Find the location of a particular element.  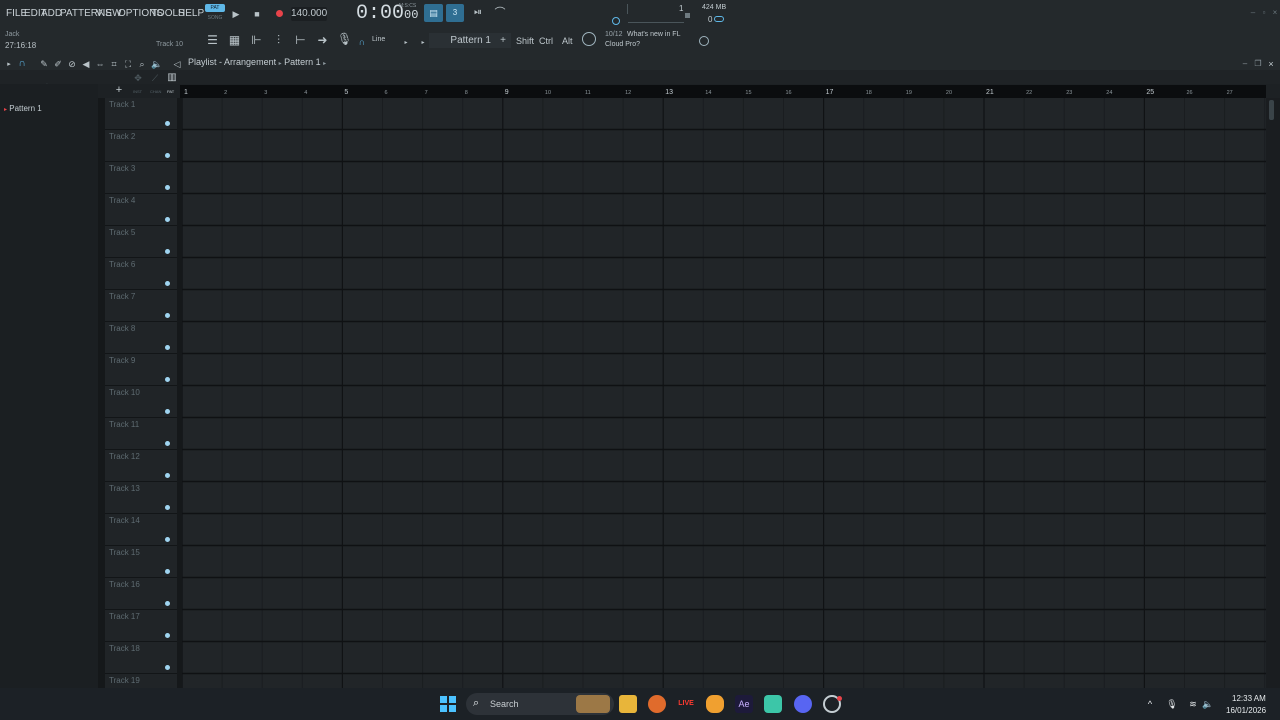

menu-help: HELP is located at coordinates (191, 13).